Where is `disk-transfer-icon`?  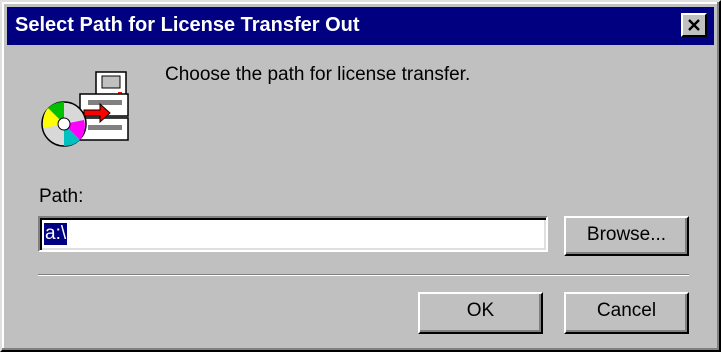
disk-transfer-icon is located at coordinates (86, 110).